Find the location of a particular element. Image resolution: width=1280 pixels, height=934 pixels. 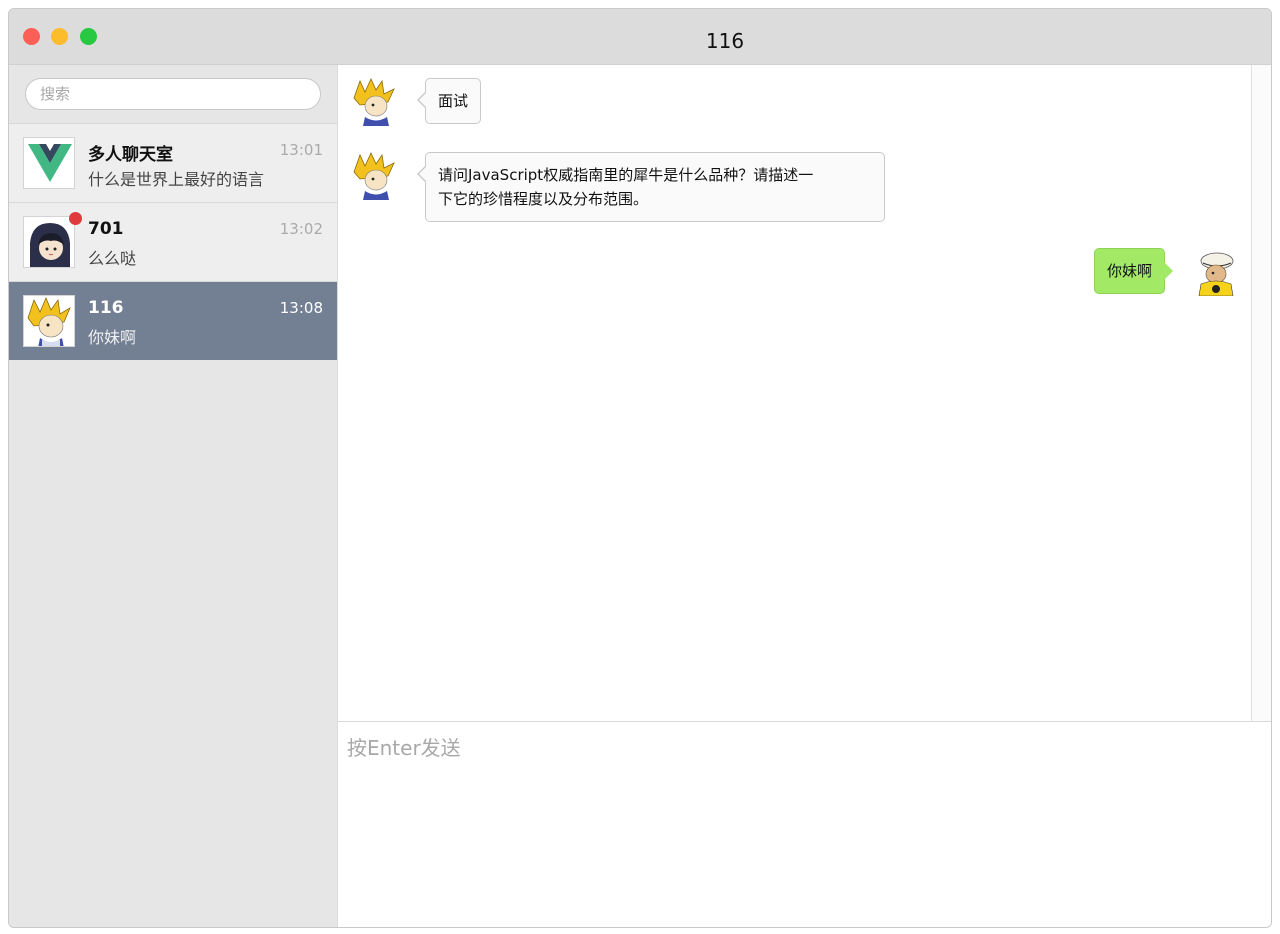

message-text-line: 请问JavaScript权威指南里的犀牛是什么品种？请描述一 is located at coordinates (626, 175).